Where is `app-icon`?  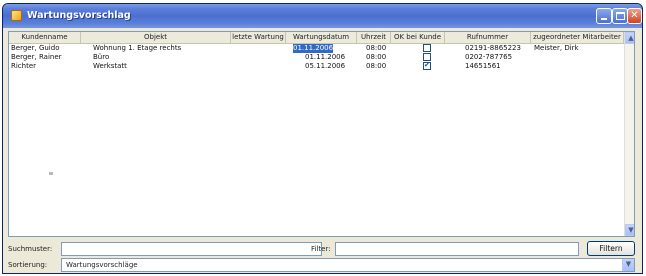
app-icon is located at coordinates (16, 15).